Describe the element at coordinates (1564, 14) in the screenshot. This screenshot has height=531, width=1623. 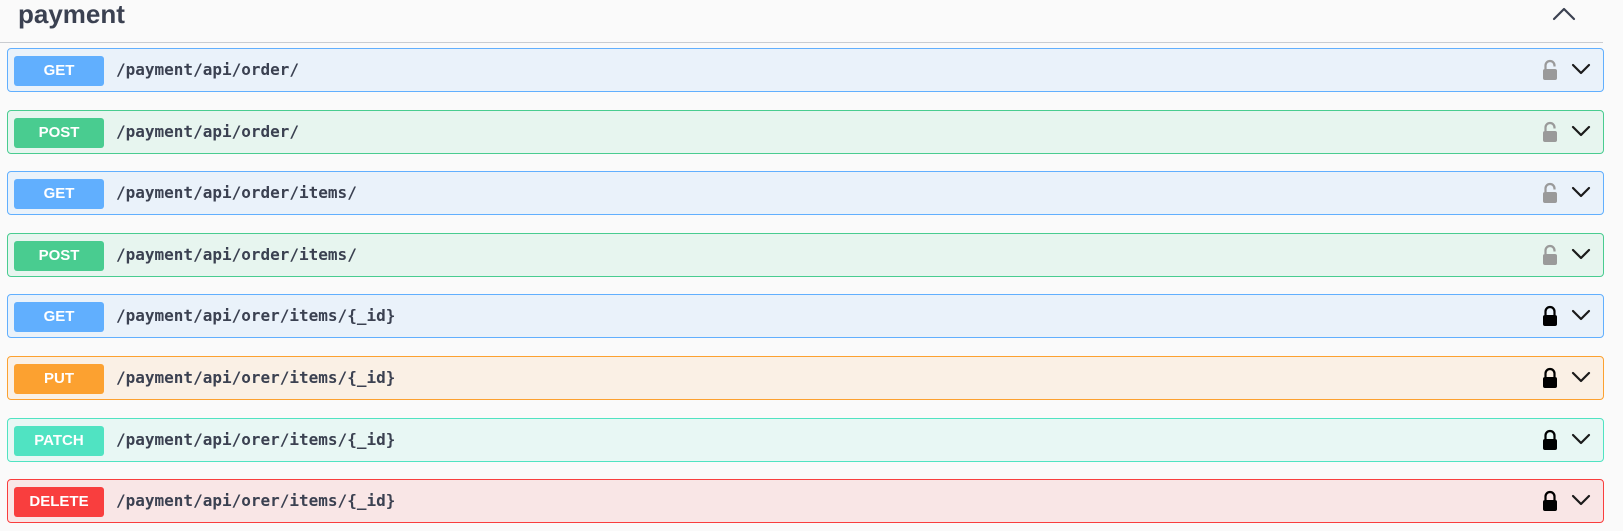
I see `chevron-up-icon` at that location.